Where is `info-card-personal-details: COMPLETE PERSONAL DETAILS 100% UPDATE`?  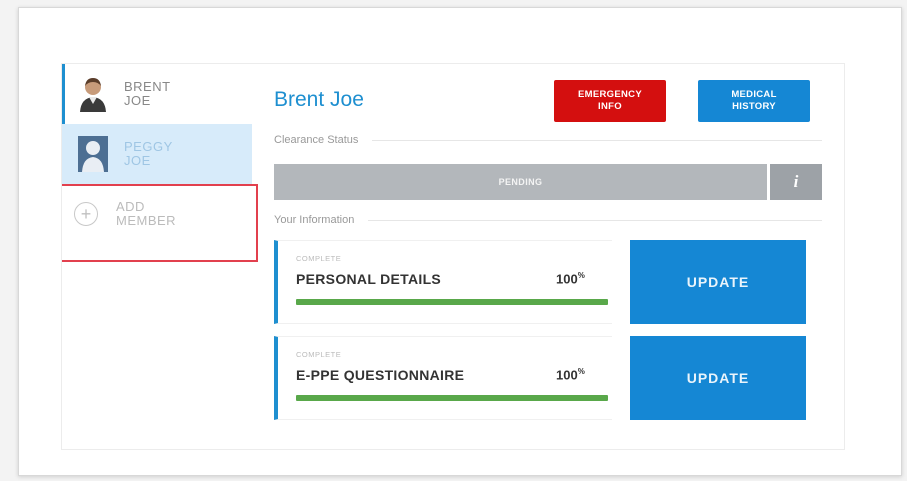 info-card-personal-details: COMPLETE PERSONAL DETAILS 100% UPDATE is located at coordinates (548, 282).